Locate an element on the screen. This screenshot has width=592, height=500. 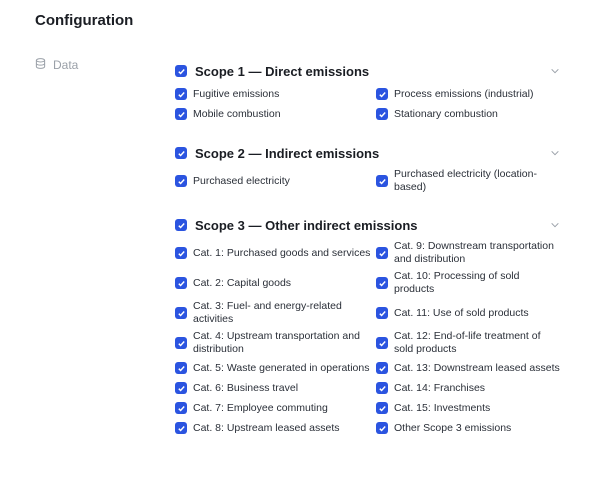
list-item: Cat. 2: Capital goods is located at coordinates (275, 283).